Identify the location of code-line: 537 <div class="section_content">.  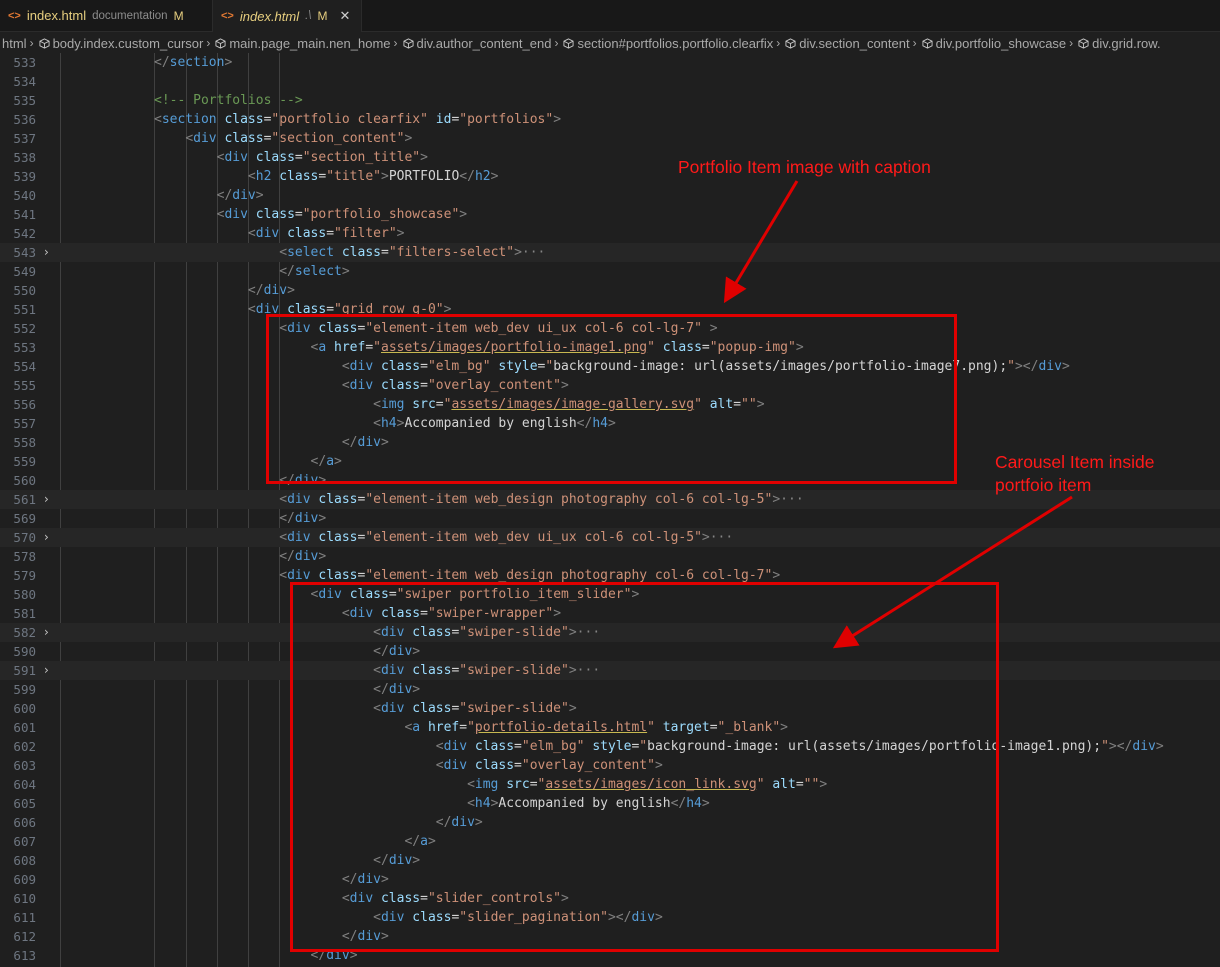
(610, 138).